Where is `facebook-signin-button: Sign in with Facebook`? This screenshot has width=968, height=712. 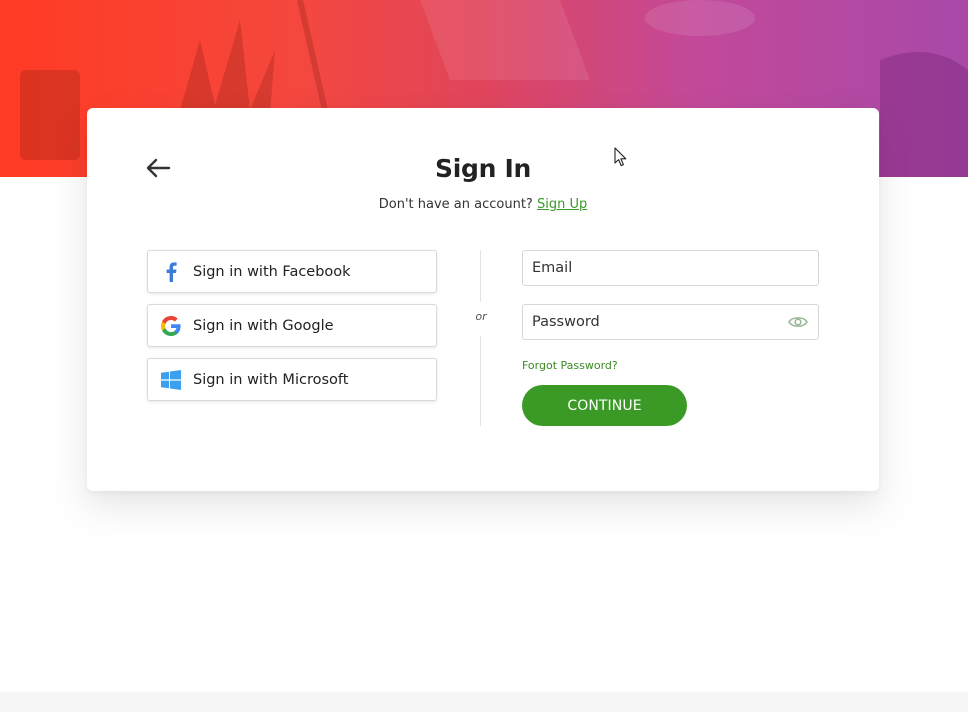
facebook-signin-button: Sign in with Facebook is located at coordinates (292, 271).